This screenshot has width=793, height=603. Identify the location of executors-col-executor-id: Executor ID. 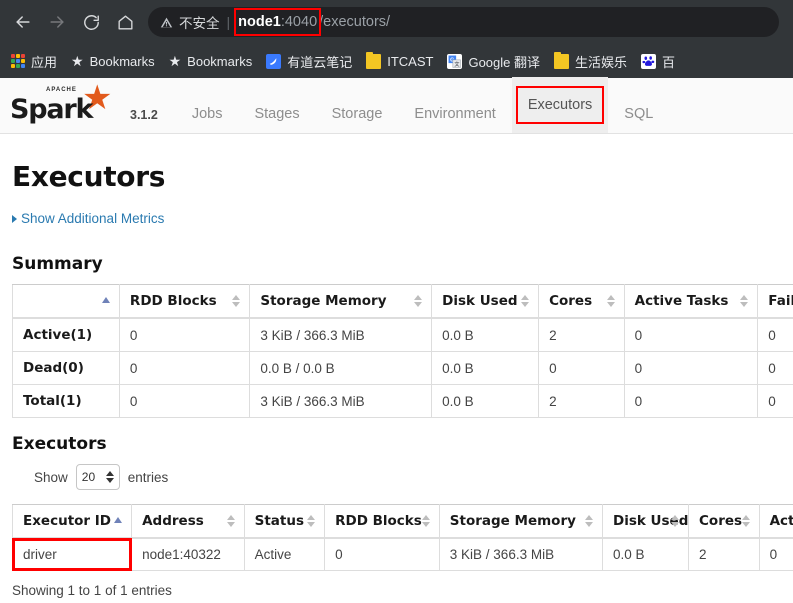
(72, 521).